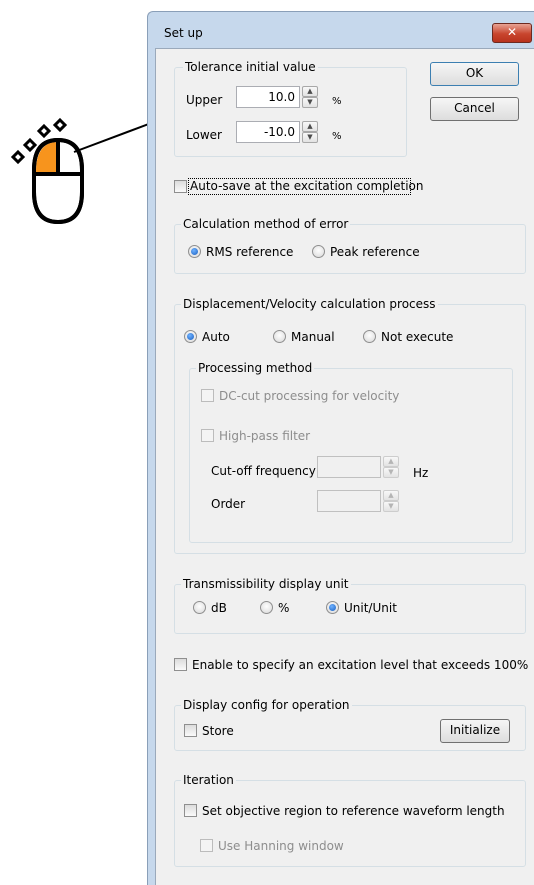 Image resolution: width=534 pixels, height=885 pixels. I want to click on store-label: Store, so click(218, 731).